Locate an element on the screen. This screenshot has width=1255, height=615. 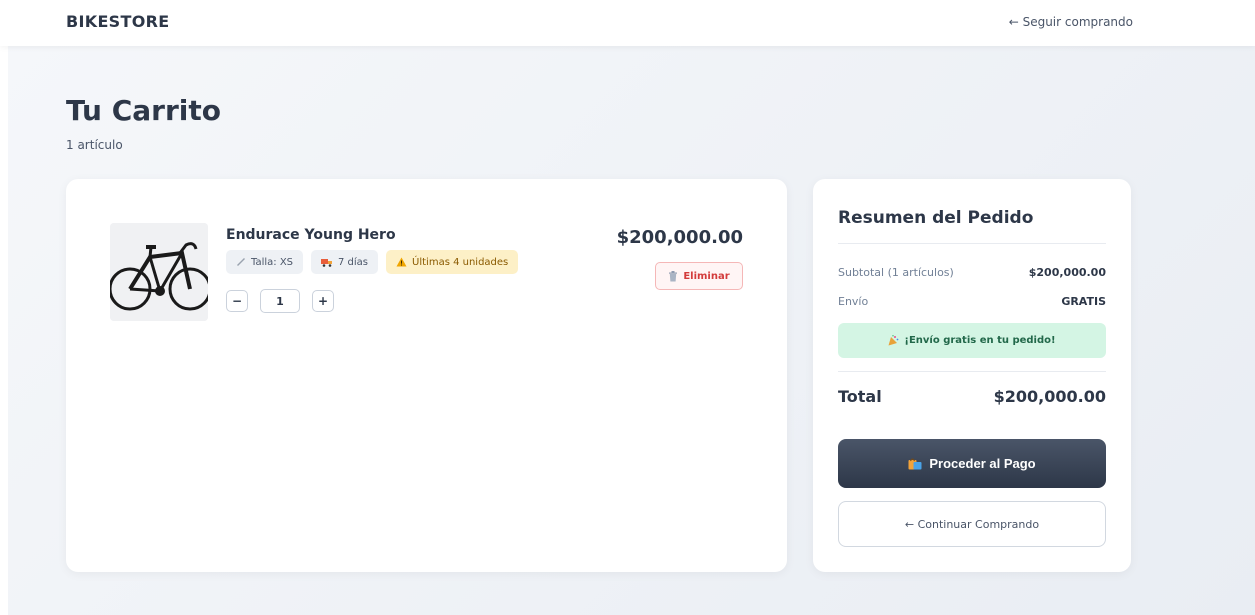
item-count: 1 artículo is located at coordinates (94, 145).